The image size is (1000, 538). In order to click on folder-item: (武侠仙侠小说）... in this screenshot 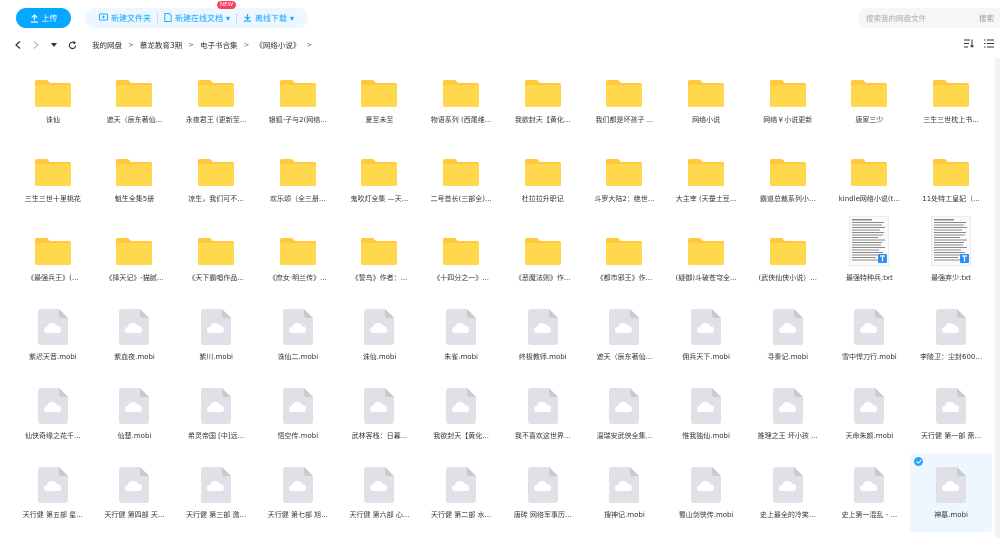, I will do `click(788, 255)`.